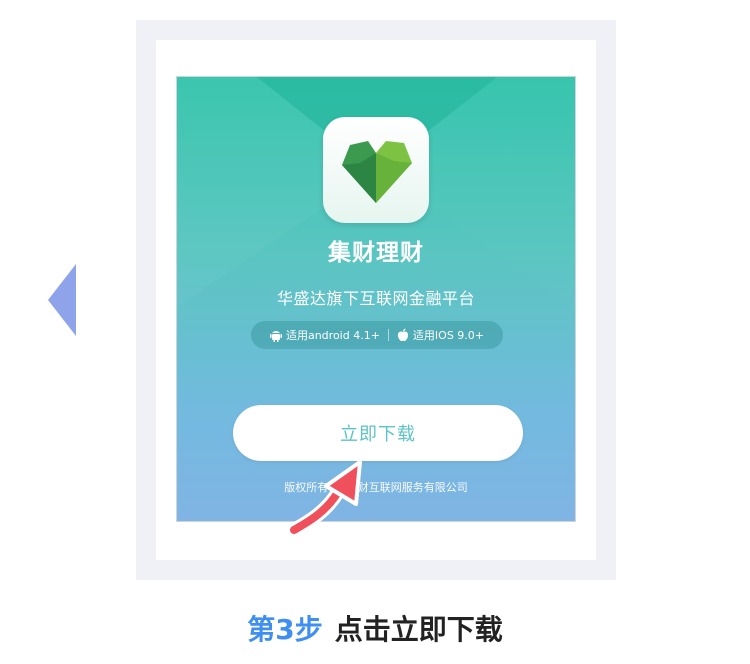 The image size is (750, 664). I want to click on curved-arrow-icon, so click(324, 498).